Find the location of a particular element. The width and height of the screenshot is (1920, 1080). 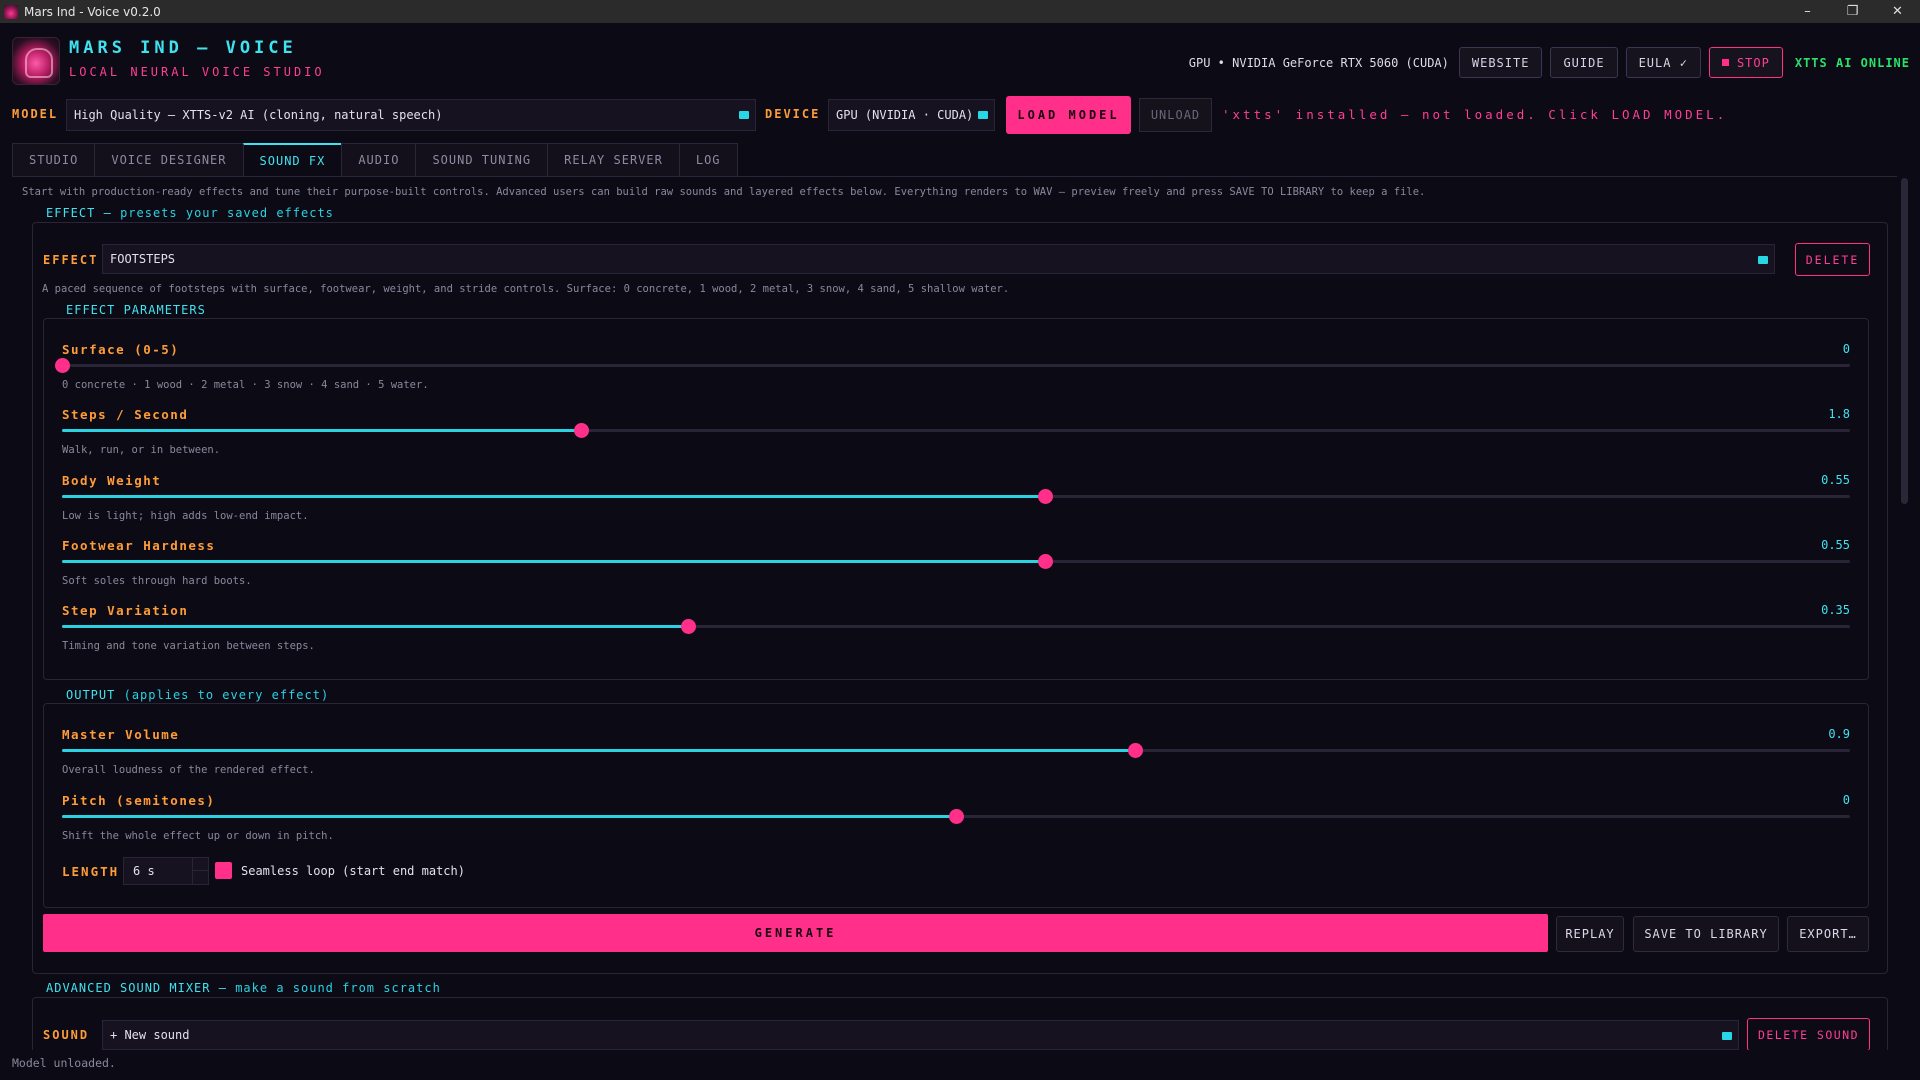

effect-group-title: EFFECT — presets your saved effects is located at coordinates (190, 213).